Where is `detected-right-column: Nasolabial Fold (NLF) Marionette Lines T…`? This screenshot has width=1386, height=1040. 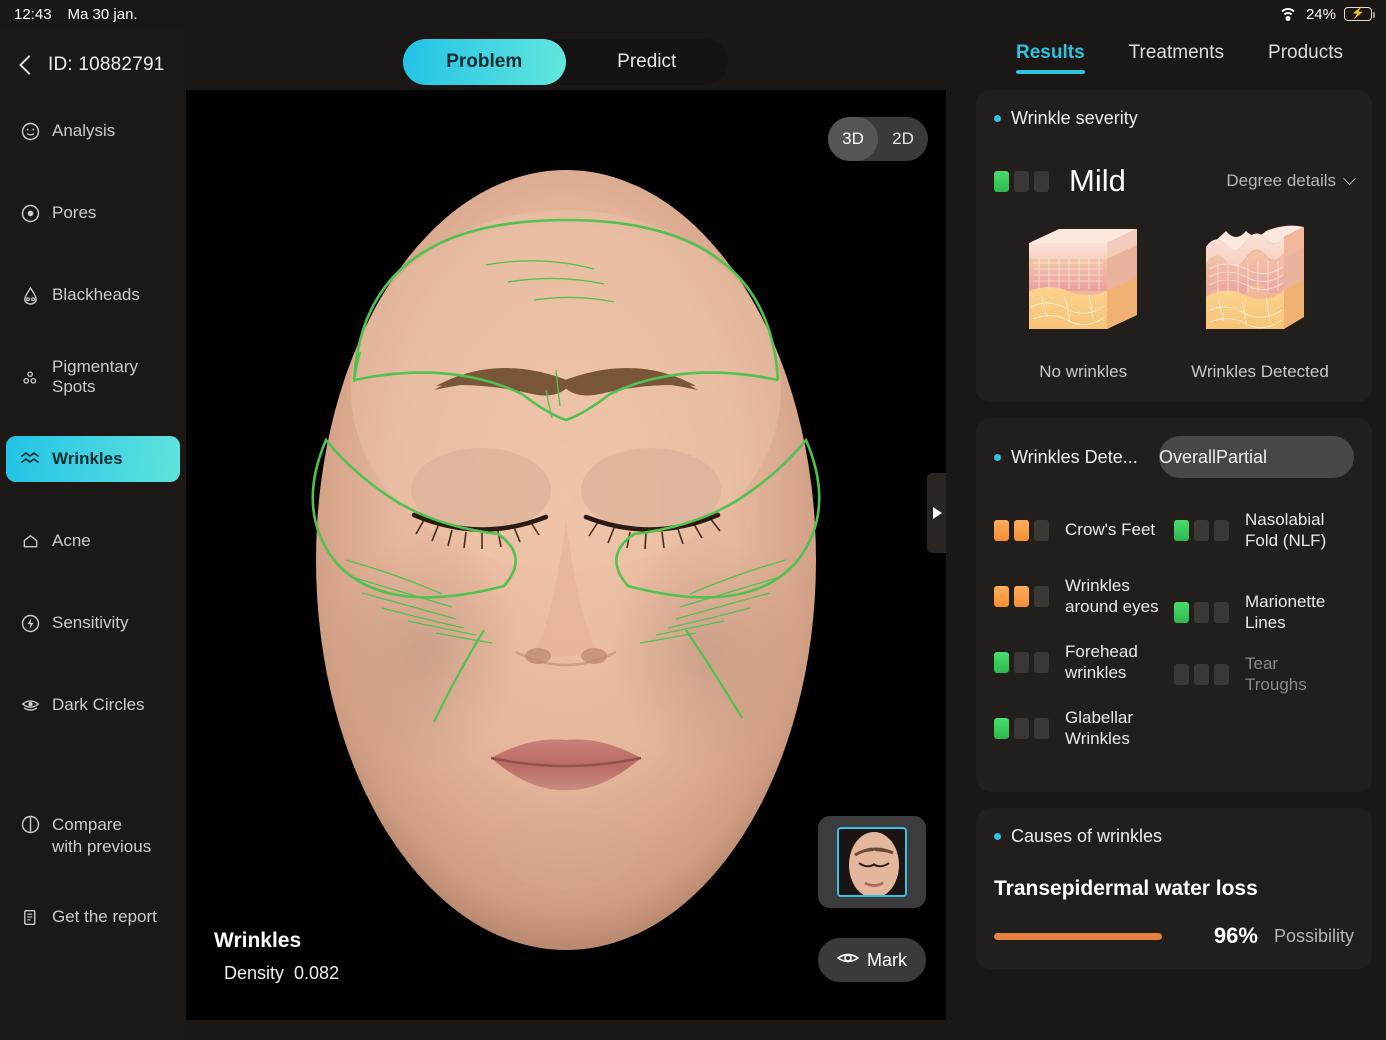
detected-right-column: Nasolabial Fold (NLF) Marionette Lines T… is located at coordinates (1264, 640).